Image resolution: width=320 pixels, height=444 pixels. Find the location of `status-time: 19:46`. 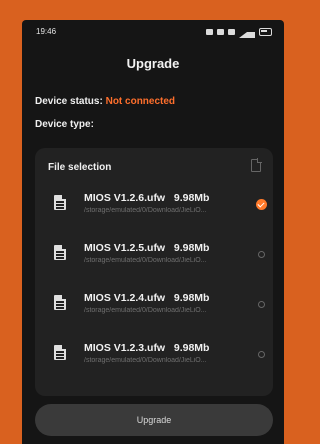

status-time: 19:46 is located at coordinates (46, 31).